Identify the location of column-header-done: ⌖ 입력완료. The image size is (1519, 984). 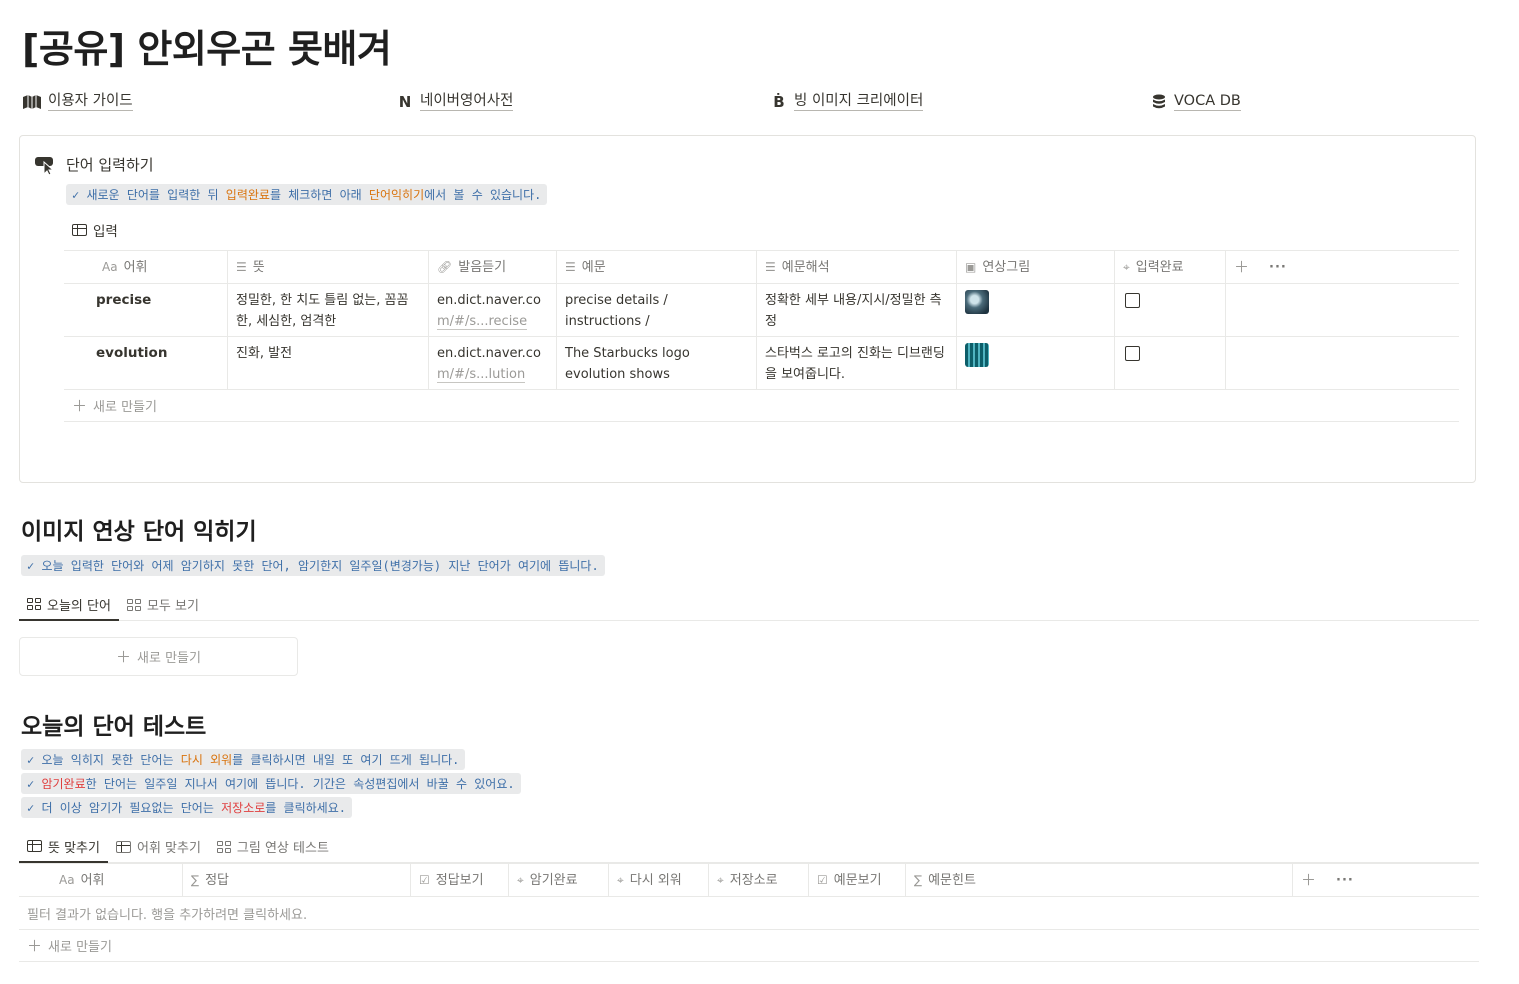
(1170, 267).